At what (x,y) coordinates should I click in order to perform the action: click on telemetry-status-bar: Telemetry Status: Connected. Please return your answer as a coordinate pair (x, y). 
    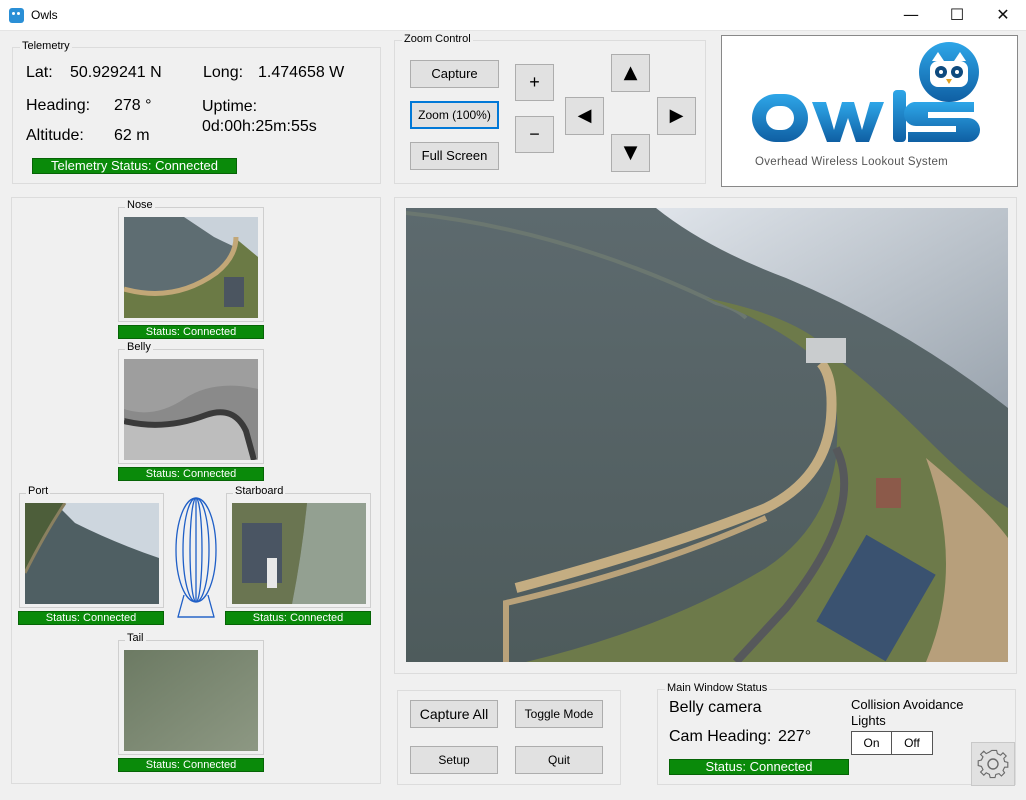
    Looking at the image, I should click on (134, 166).